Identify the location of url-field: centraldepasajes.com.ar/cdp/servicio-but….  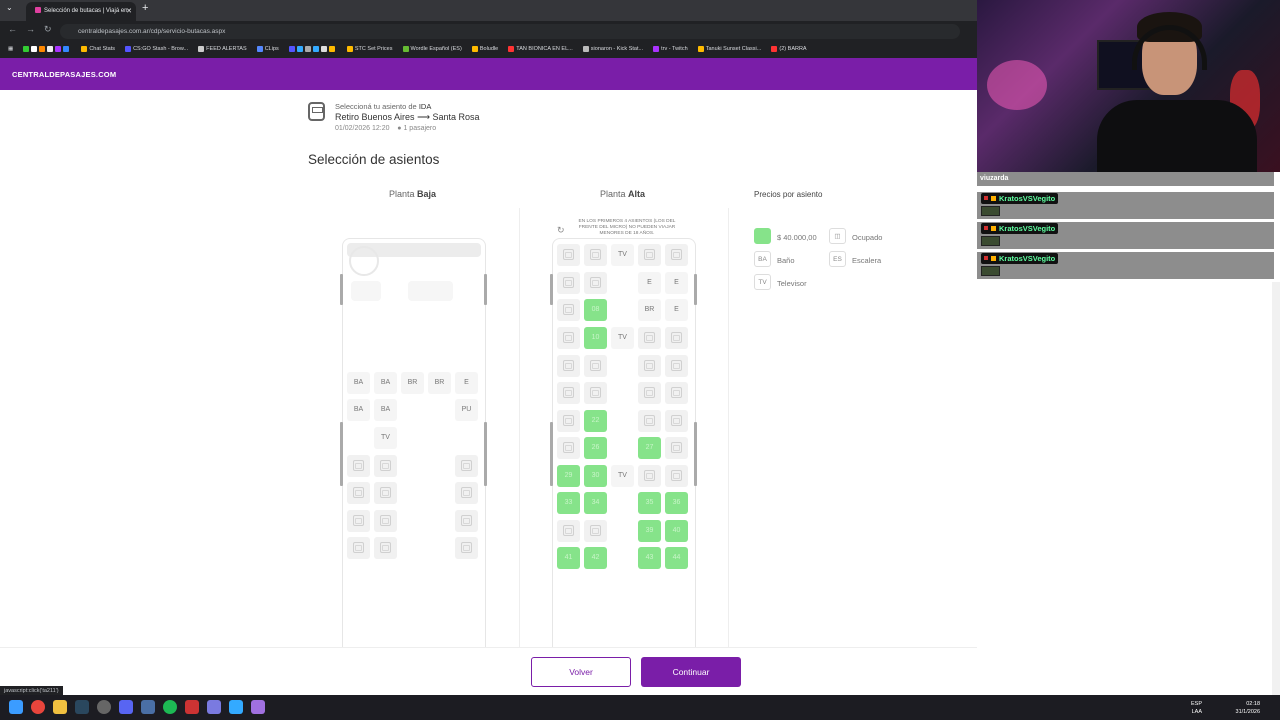
(510, 31).